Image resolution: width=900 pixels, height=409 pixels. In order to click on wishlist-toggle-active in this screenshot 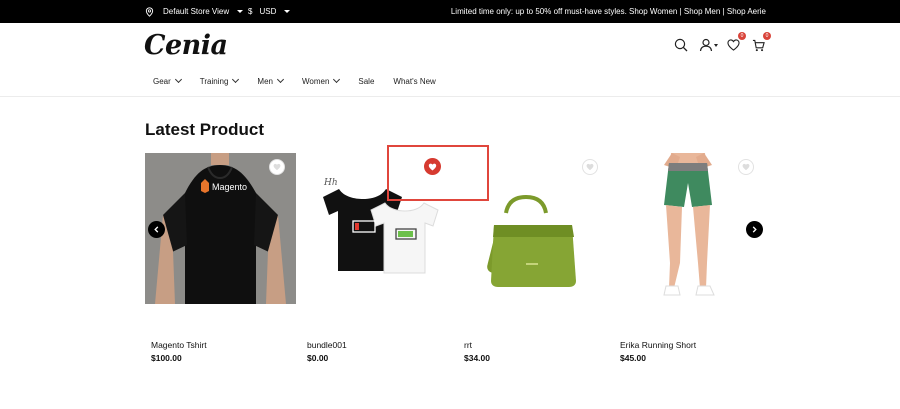, I will do `click(432, 166)`.